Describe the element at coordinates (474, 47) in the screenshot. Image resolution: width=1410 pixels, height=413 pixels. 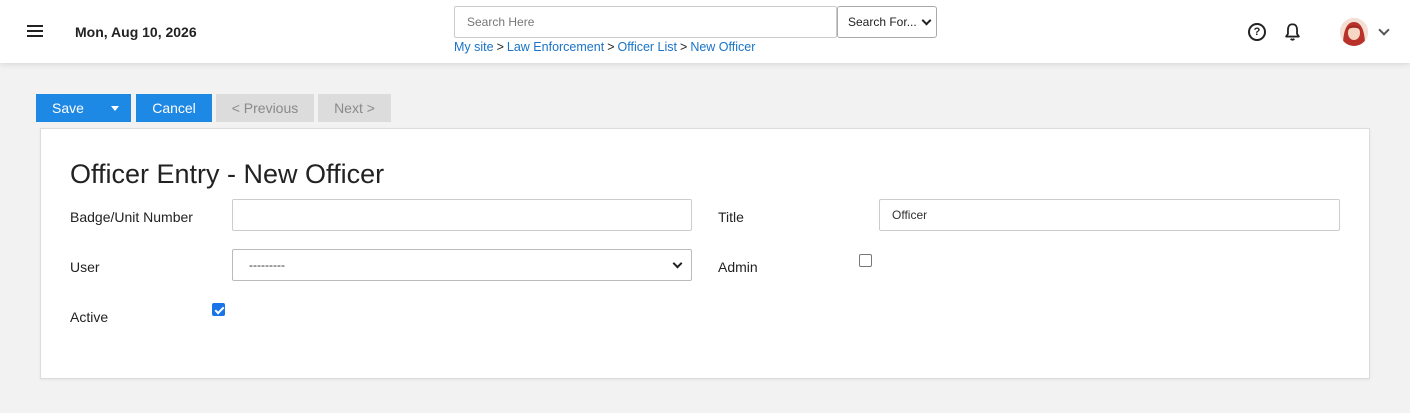
I see `breadcrumb-my-site: My site` at that location.